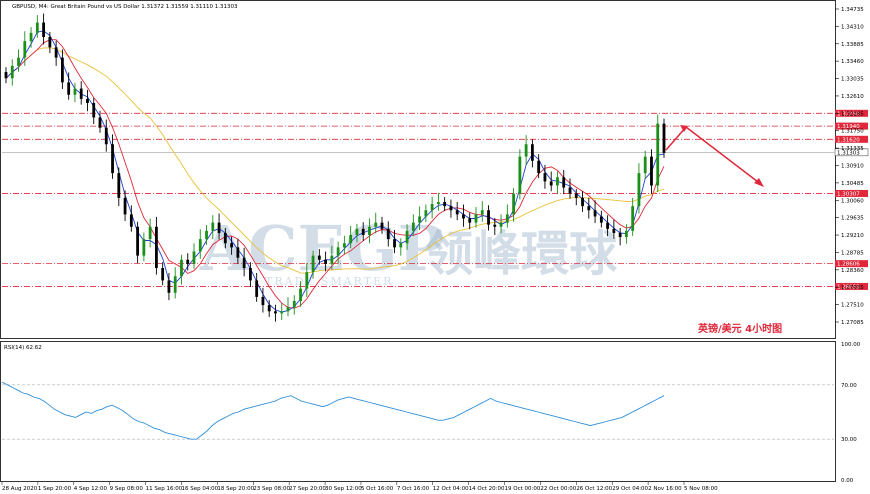 The width and height of the screenshot is (870, 494). What do you see at coordinates (852, 271) in the screenshot?
I see `price-tick-label: 1.28360` at bounding box center [852, 271].